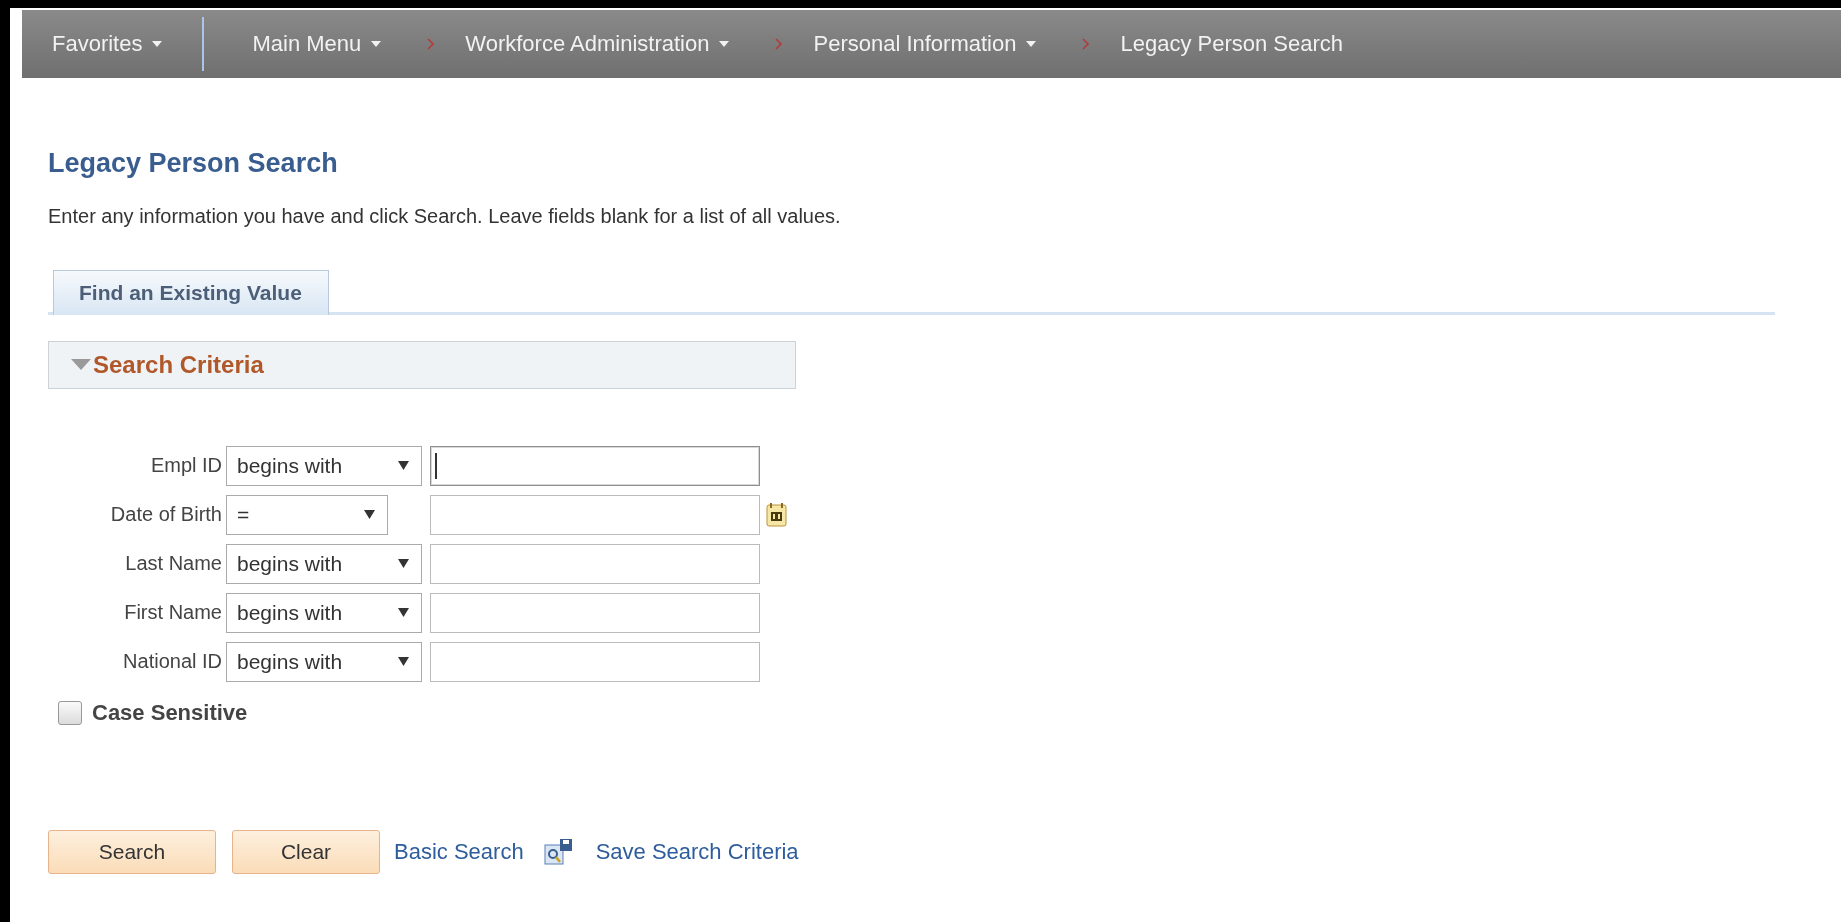 The width and height of the screenshot is (1841, 922). What do you see at coordinates (172, 612) in the screenshot?
I see `field-label: First Name` at bounding box center [172, 612].